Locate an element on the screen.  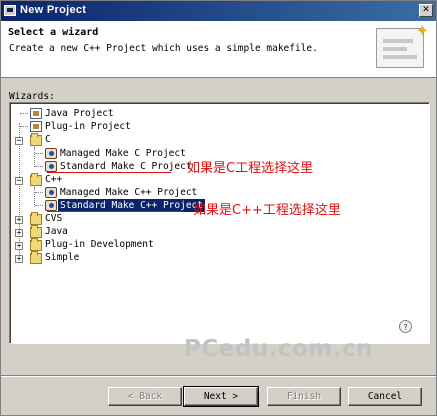
cpp-annotation: 如果是C++工程选择这里 is located at coordinates (267, 210).